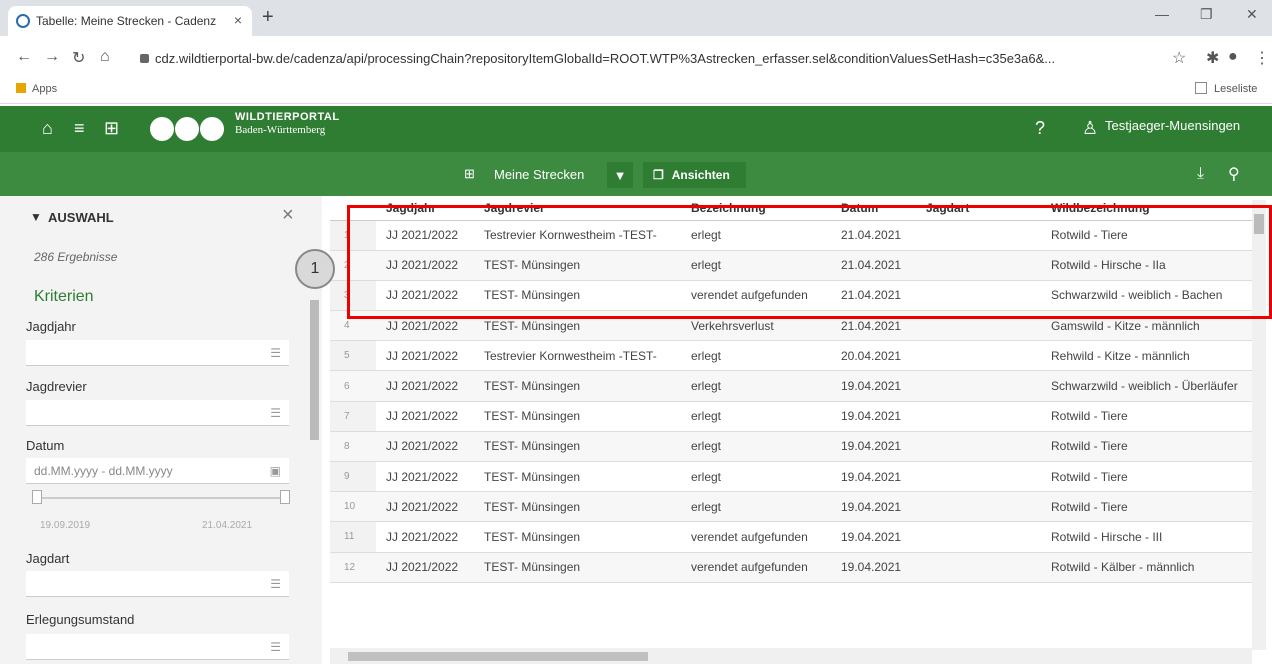 This screenshot has height=664, width=1272. I want to click on reading-list-icon, so click(1201, 88).